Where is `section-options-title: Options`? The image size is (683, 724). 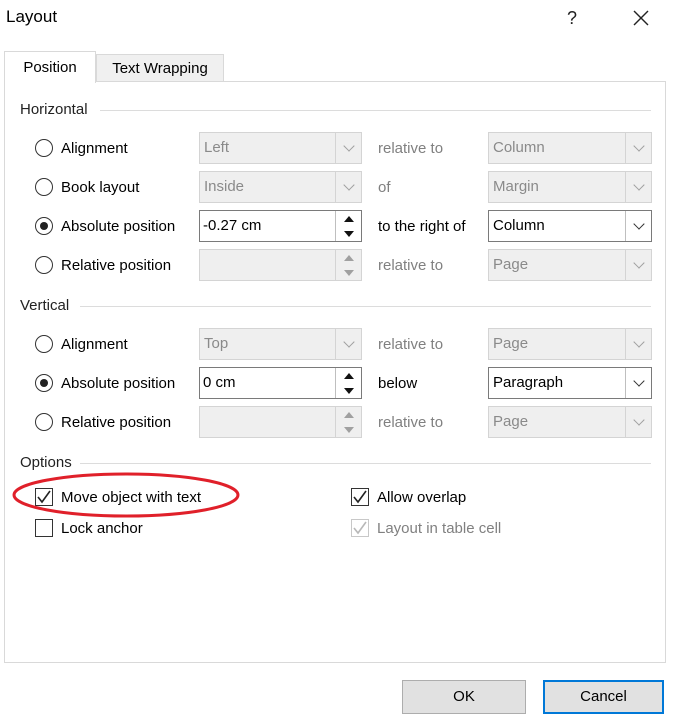 section-options-title: Options is located at coordinates (46, 462).